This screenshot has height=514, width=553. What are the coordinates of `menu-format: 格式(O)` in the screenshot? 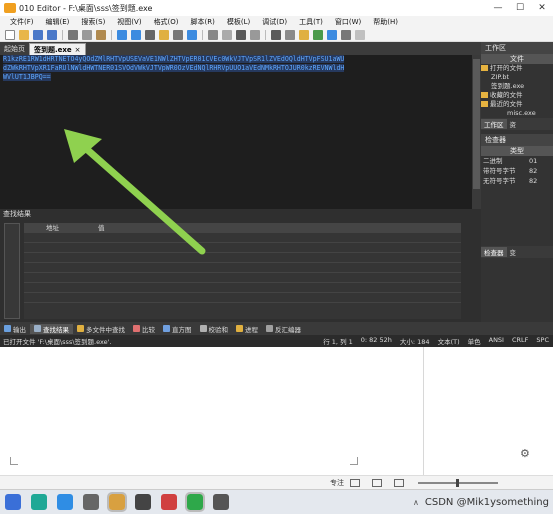 It's located at (166, 22).